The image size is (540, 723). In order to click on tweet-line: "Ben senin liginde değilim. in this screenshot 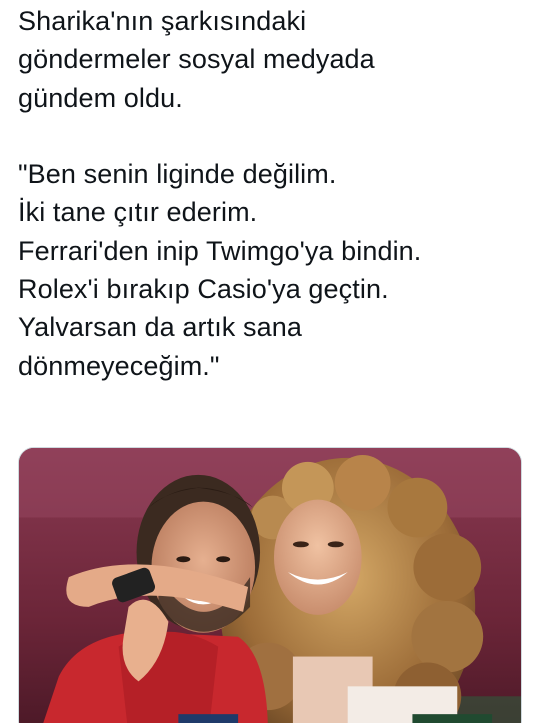, I will do `click(177, 174)`.